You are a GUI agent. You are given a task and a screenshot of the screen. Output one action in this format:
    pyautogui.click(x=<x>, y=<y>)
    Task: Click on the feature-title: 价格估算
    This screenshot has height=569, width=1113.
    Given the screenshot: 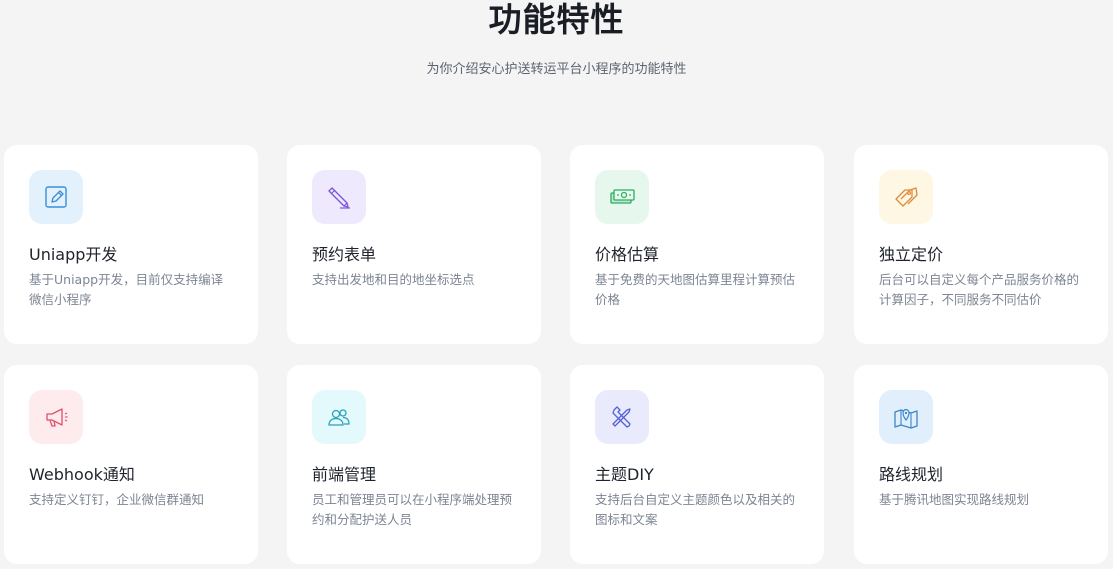 What is the action you would take?
    pyautogui.click(x=627, y=254)
    